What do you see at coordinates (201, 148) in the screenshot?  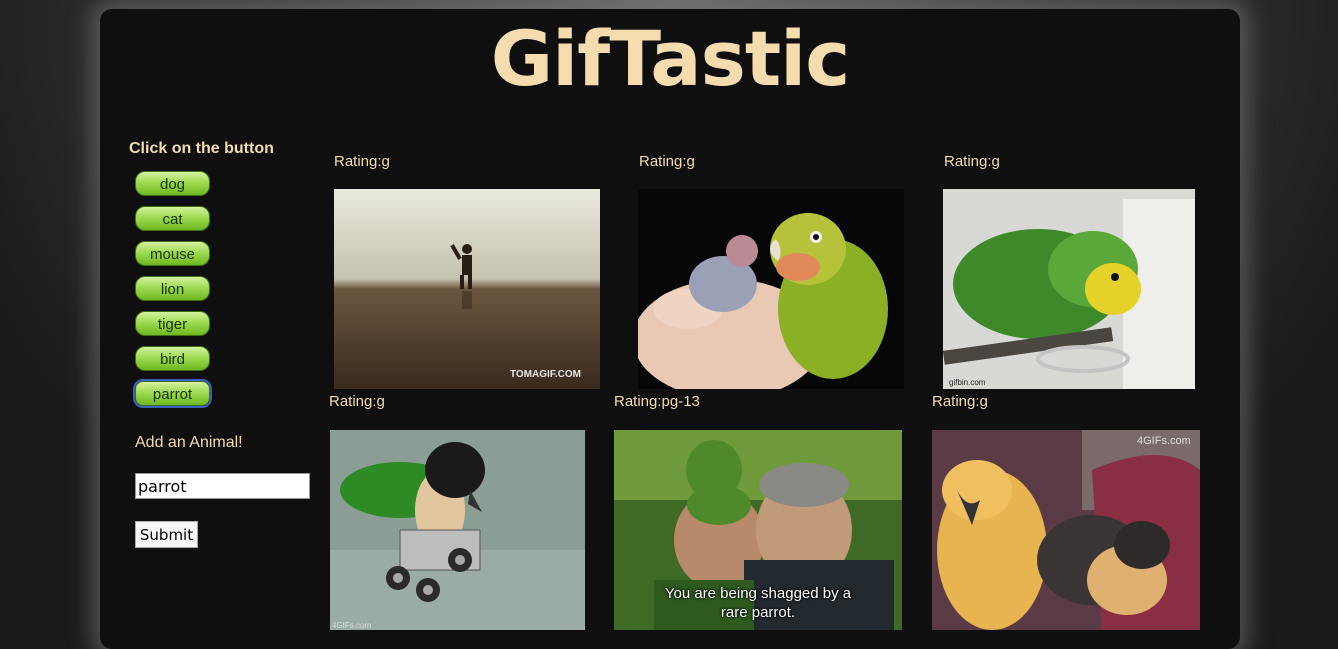 I see `sidebar-heading: Click on the button` at bounding box center [201, 148].